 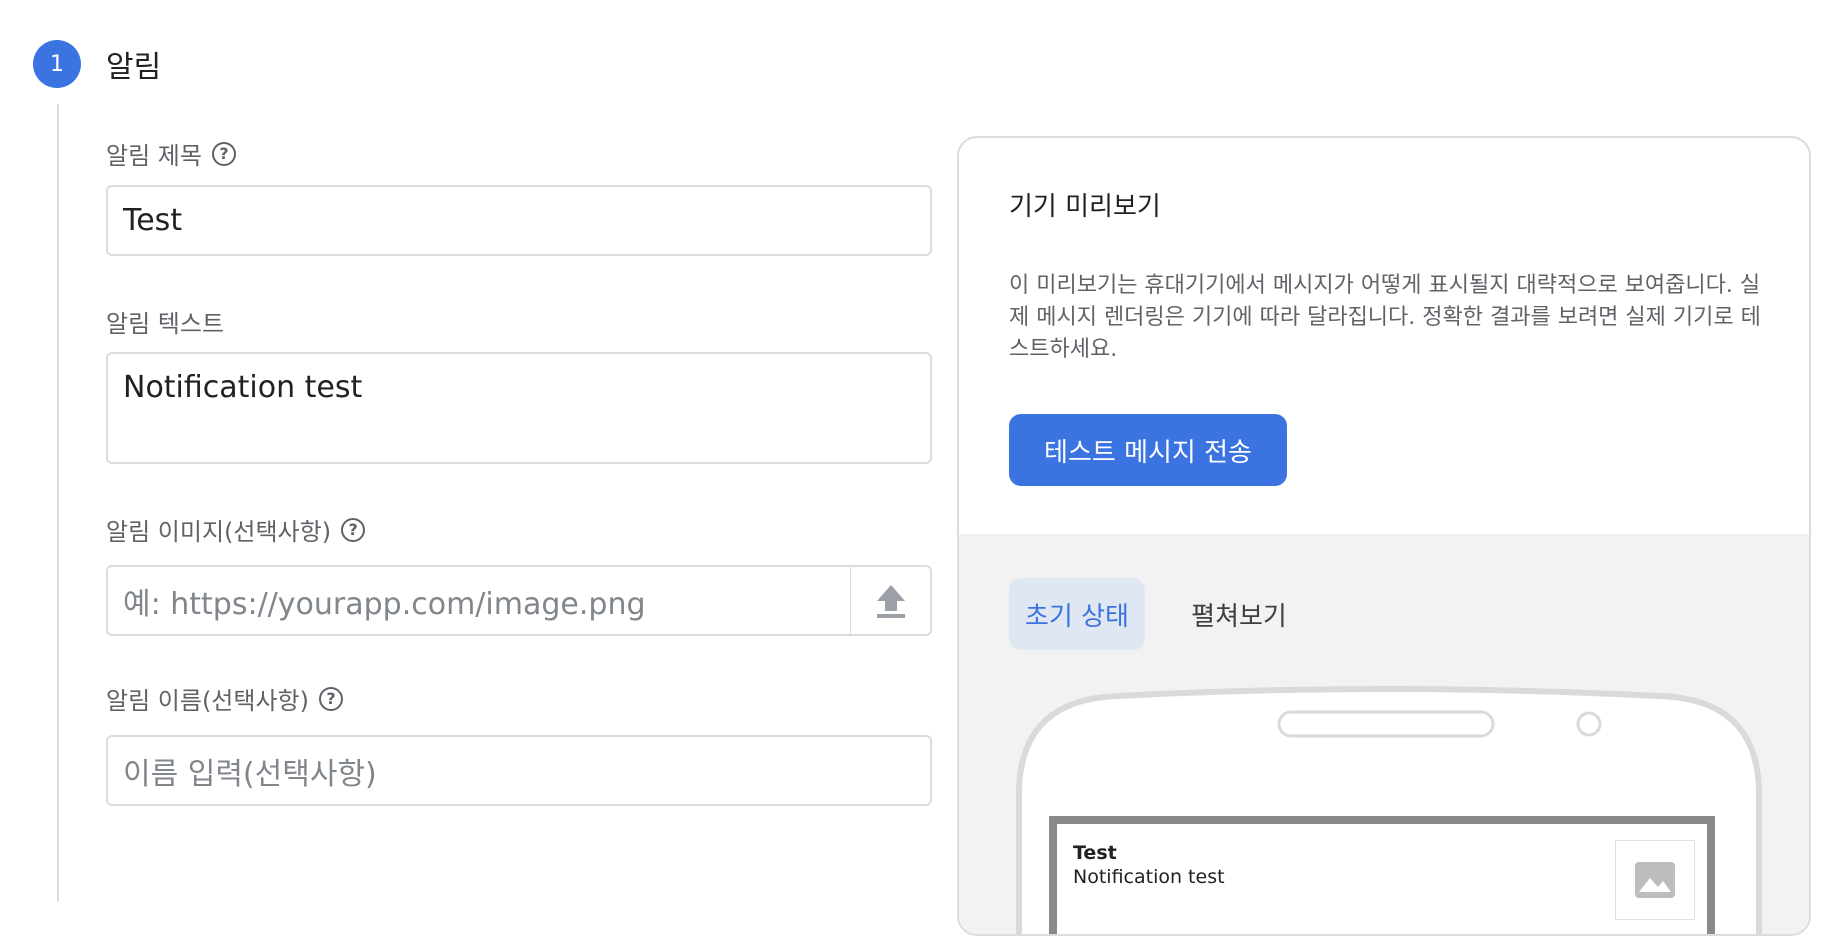 What do you see at coordinates (171, 153) in the screenshot?
I see `title-field-label: 알림 제목 ?` at bounding box center [171, 153].